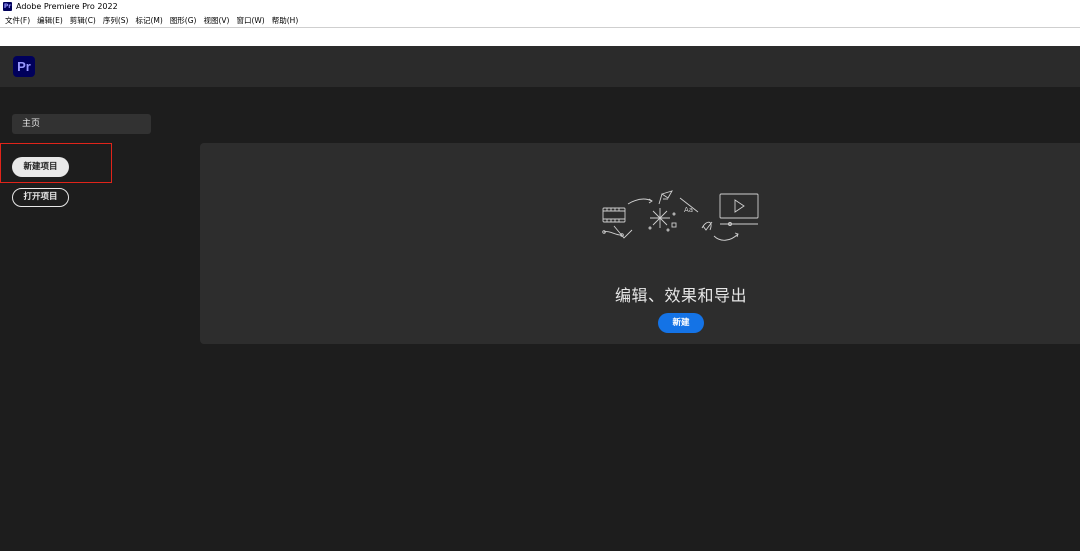  Describe the element at coordinates (662, 220) in the screenshot. I see `sparkle-icon` at that location.